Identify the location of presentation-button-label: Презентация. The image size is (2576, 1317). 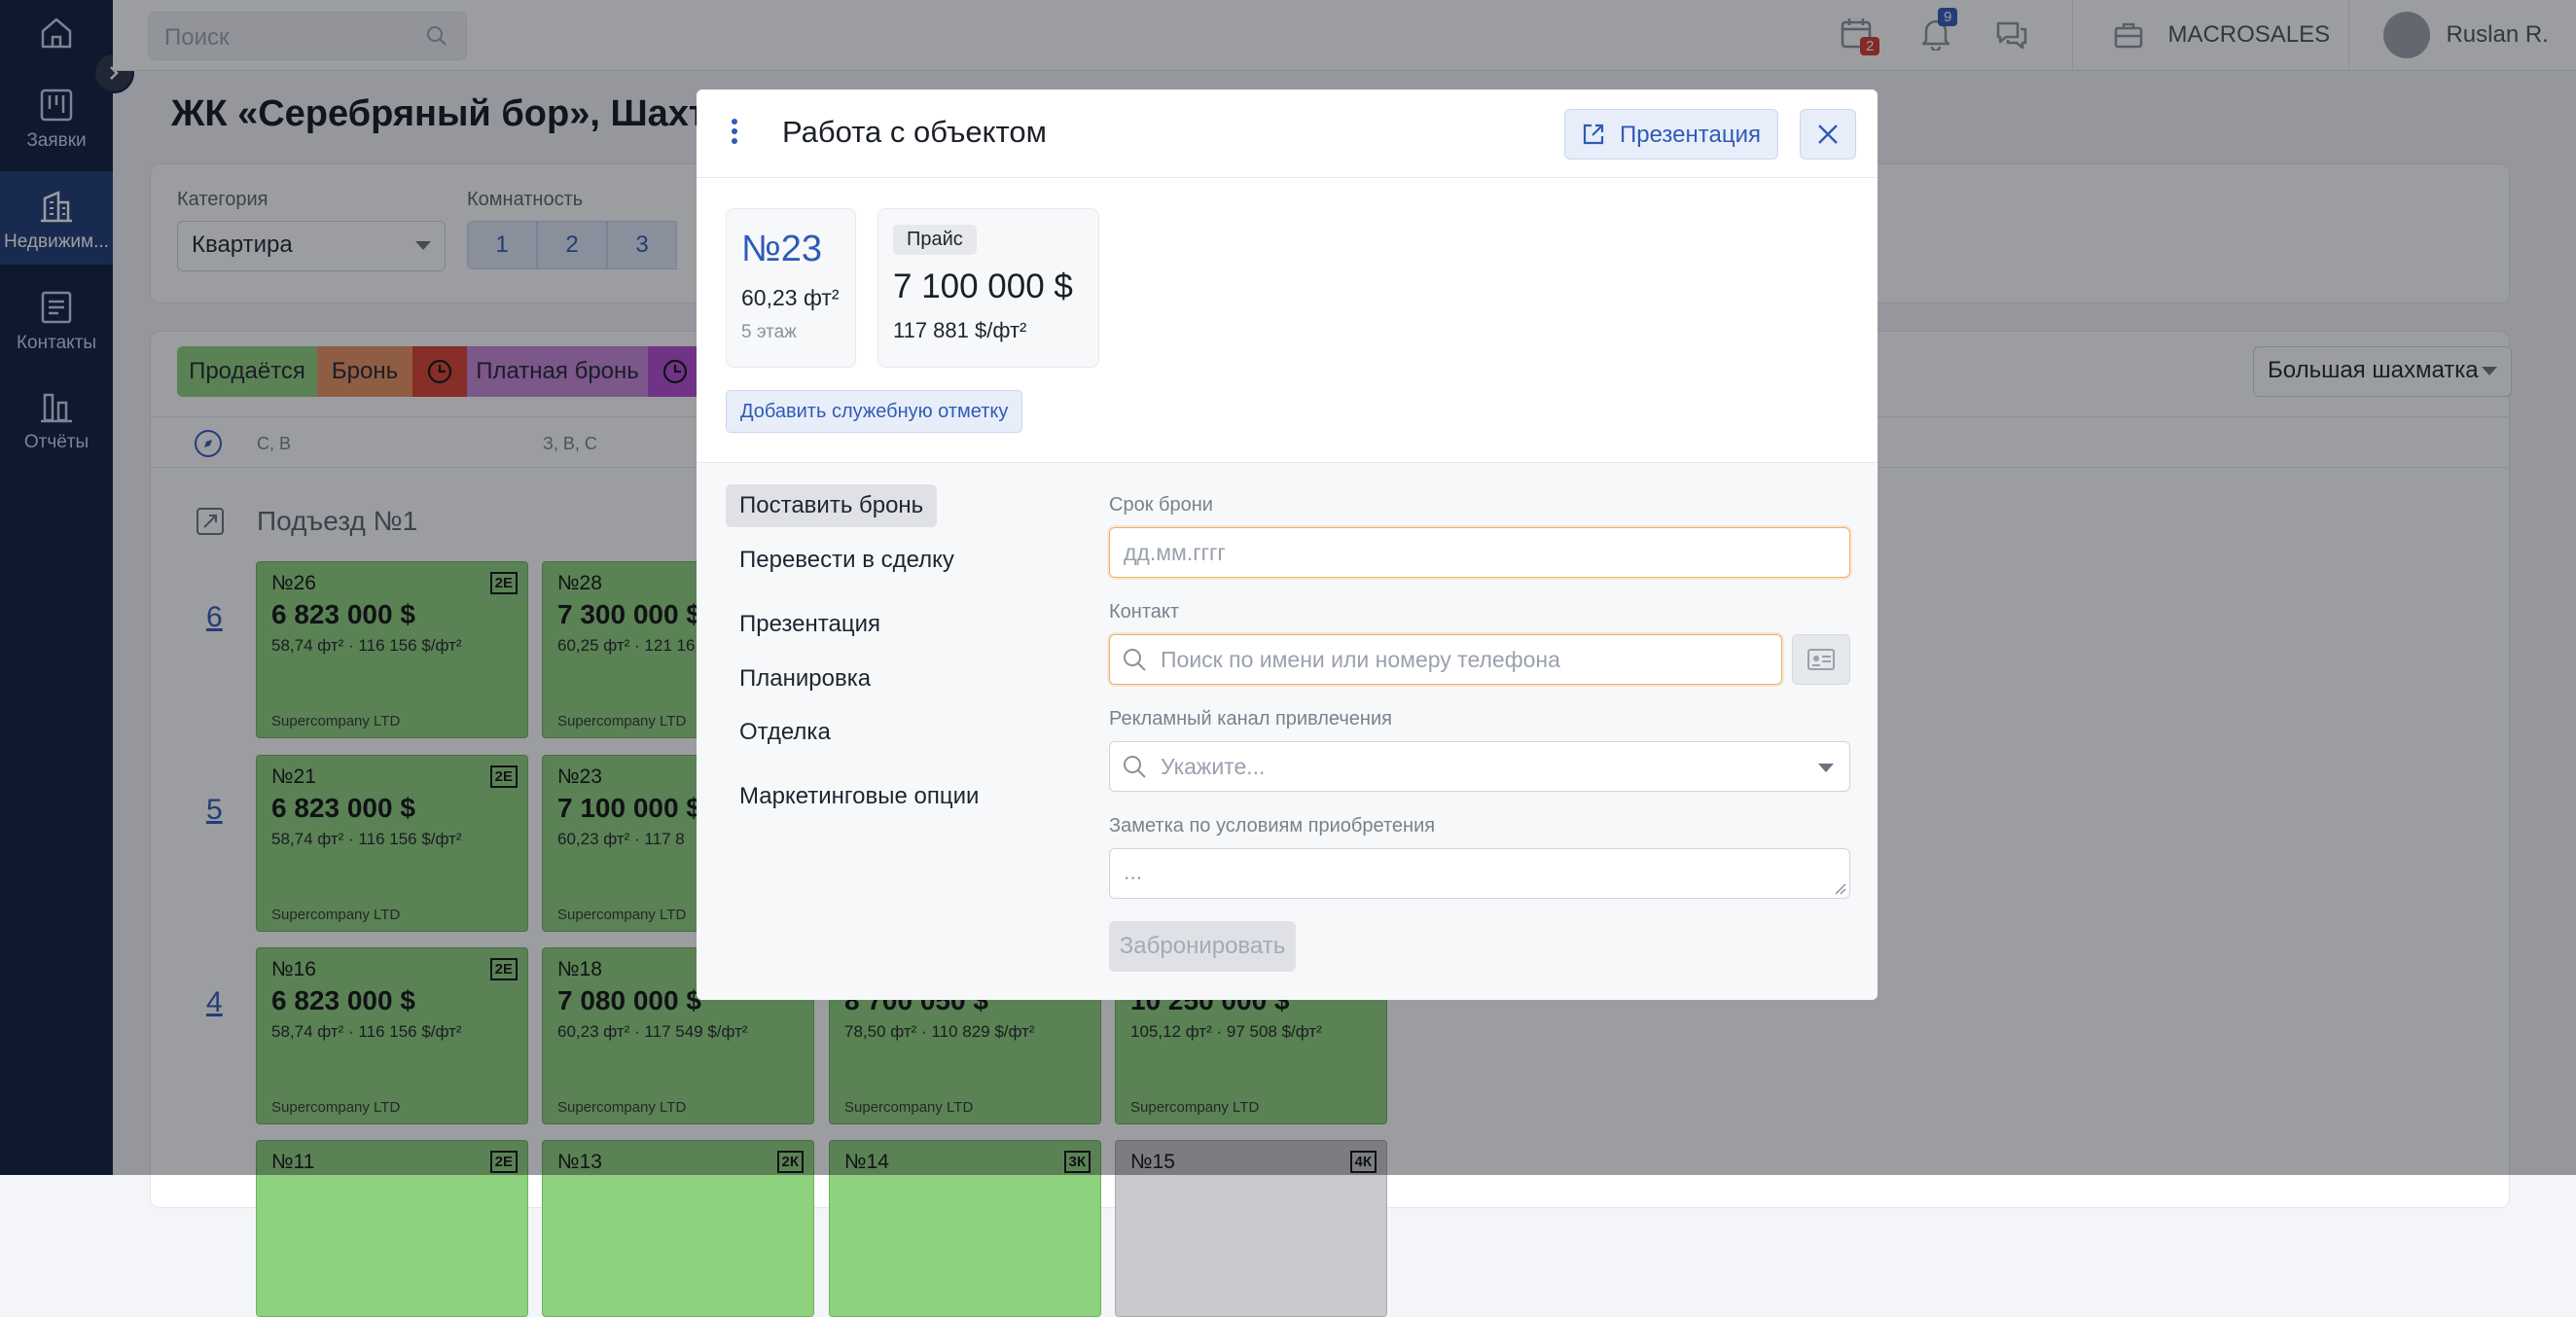
(1690, 135).